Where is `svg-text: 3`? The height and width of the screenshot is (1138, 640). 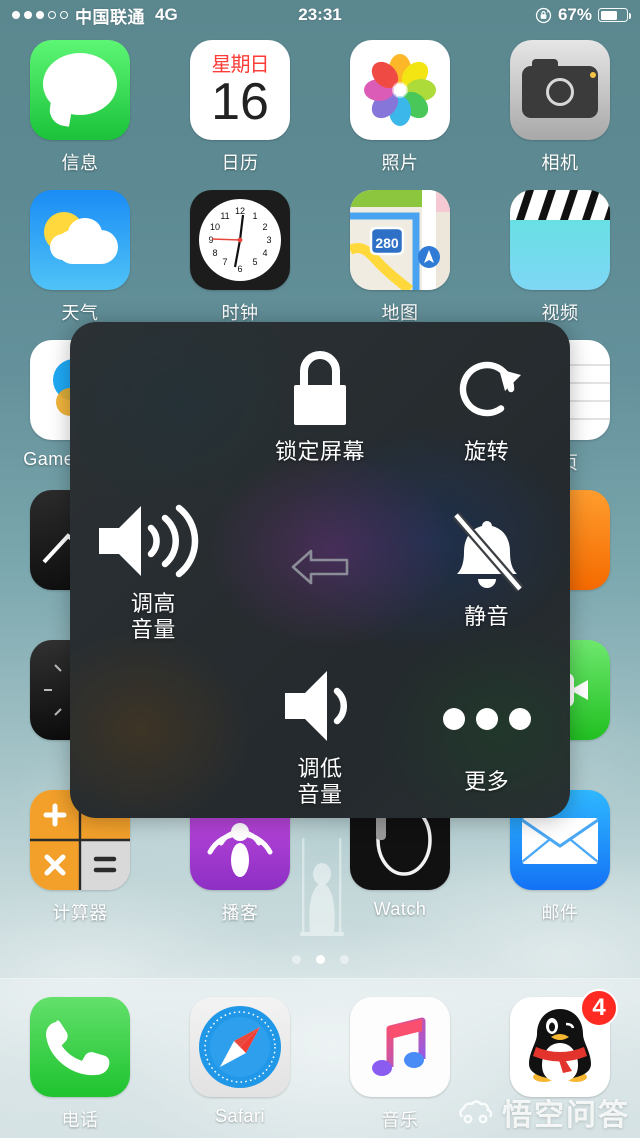
svg-text: 3 is located at coordinates (268, 240).